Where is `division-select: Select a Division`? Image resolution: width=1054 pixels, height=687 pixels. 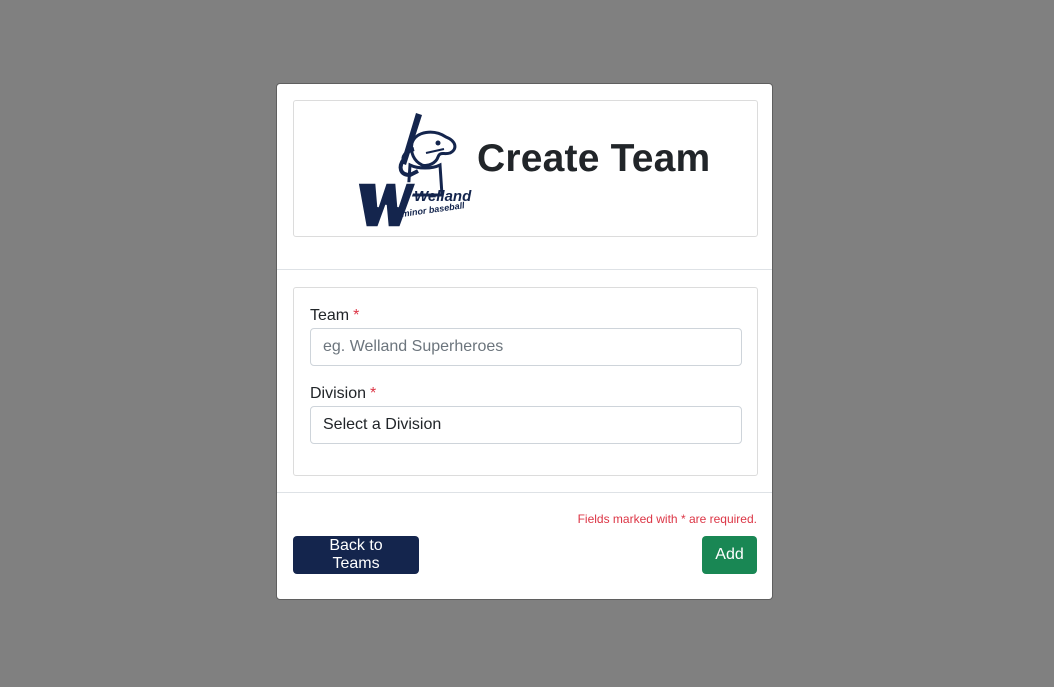 division-select: Select a Division is located at coordinates (526, 425).